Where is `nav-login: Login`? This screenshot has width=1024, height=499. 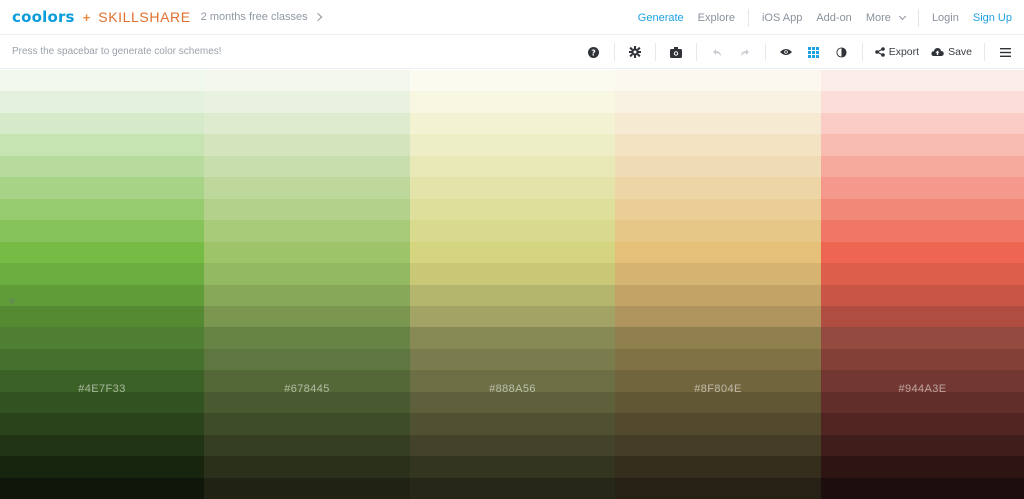 nav-login: Login is located at coordinates (945, 18).